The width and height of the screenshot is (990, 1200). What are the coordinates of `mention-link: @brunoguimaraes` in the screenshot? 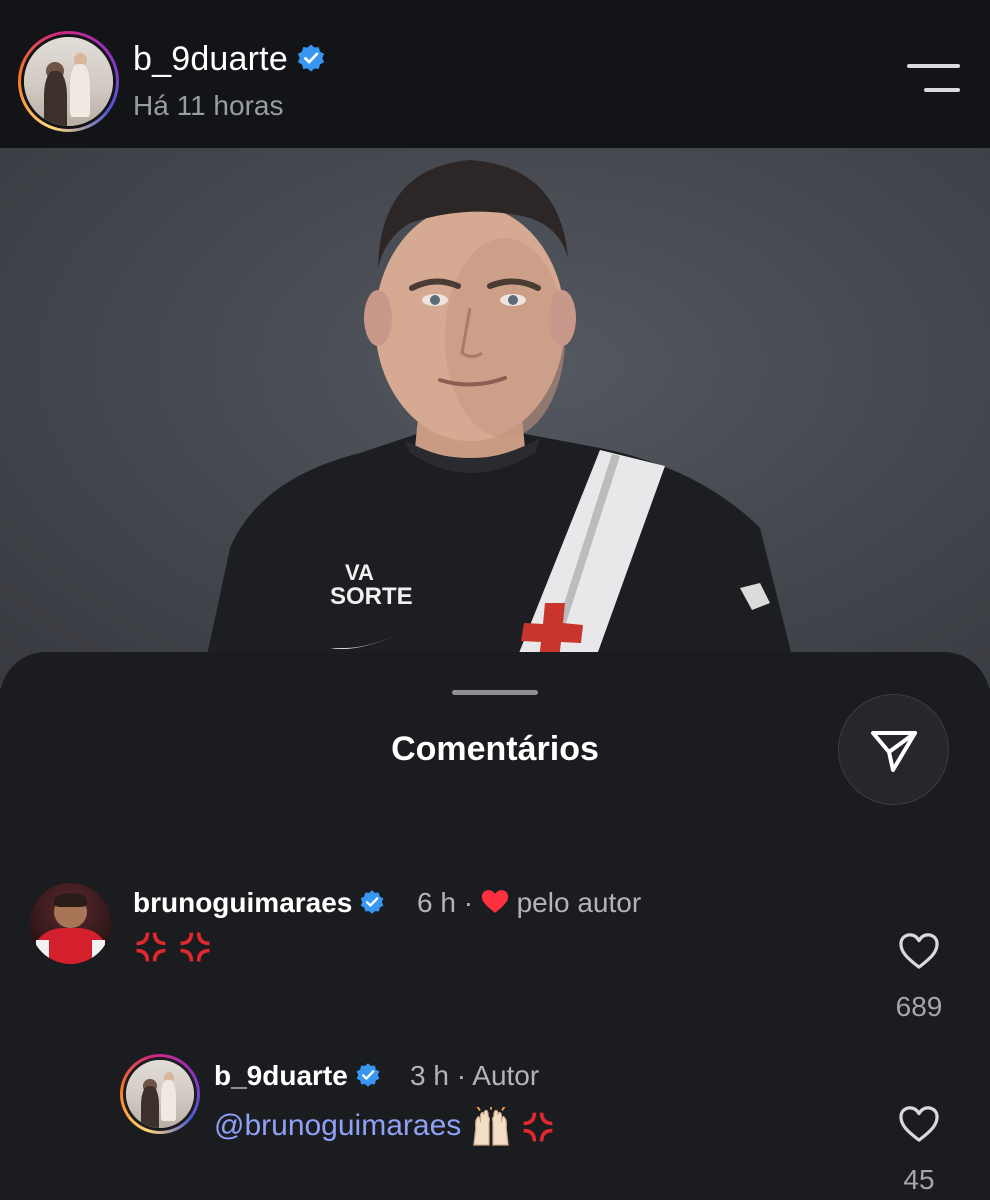 It's located at (337, 1125).